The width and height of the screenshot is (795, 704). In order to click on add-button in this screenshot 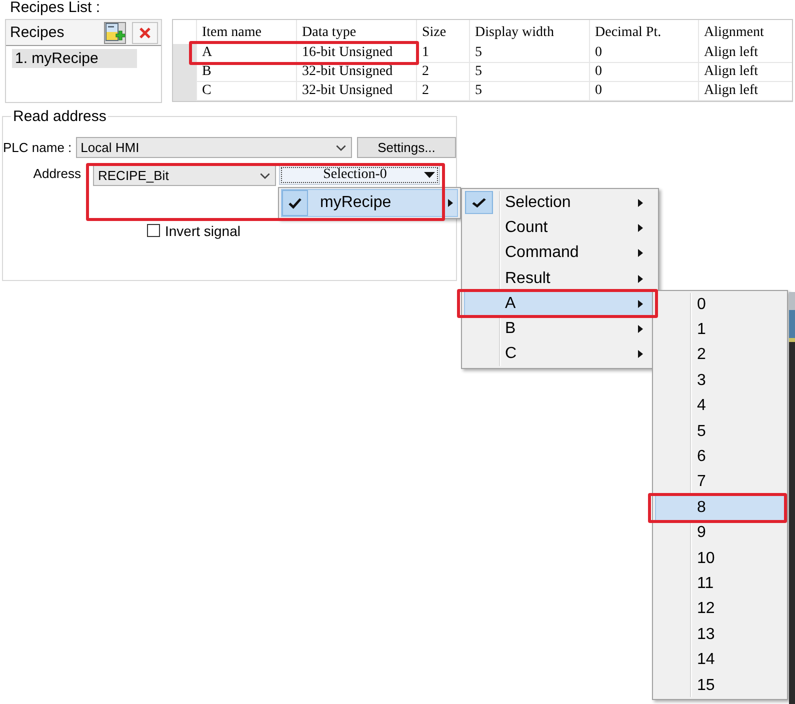, I will do `click(115, 33)`.